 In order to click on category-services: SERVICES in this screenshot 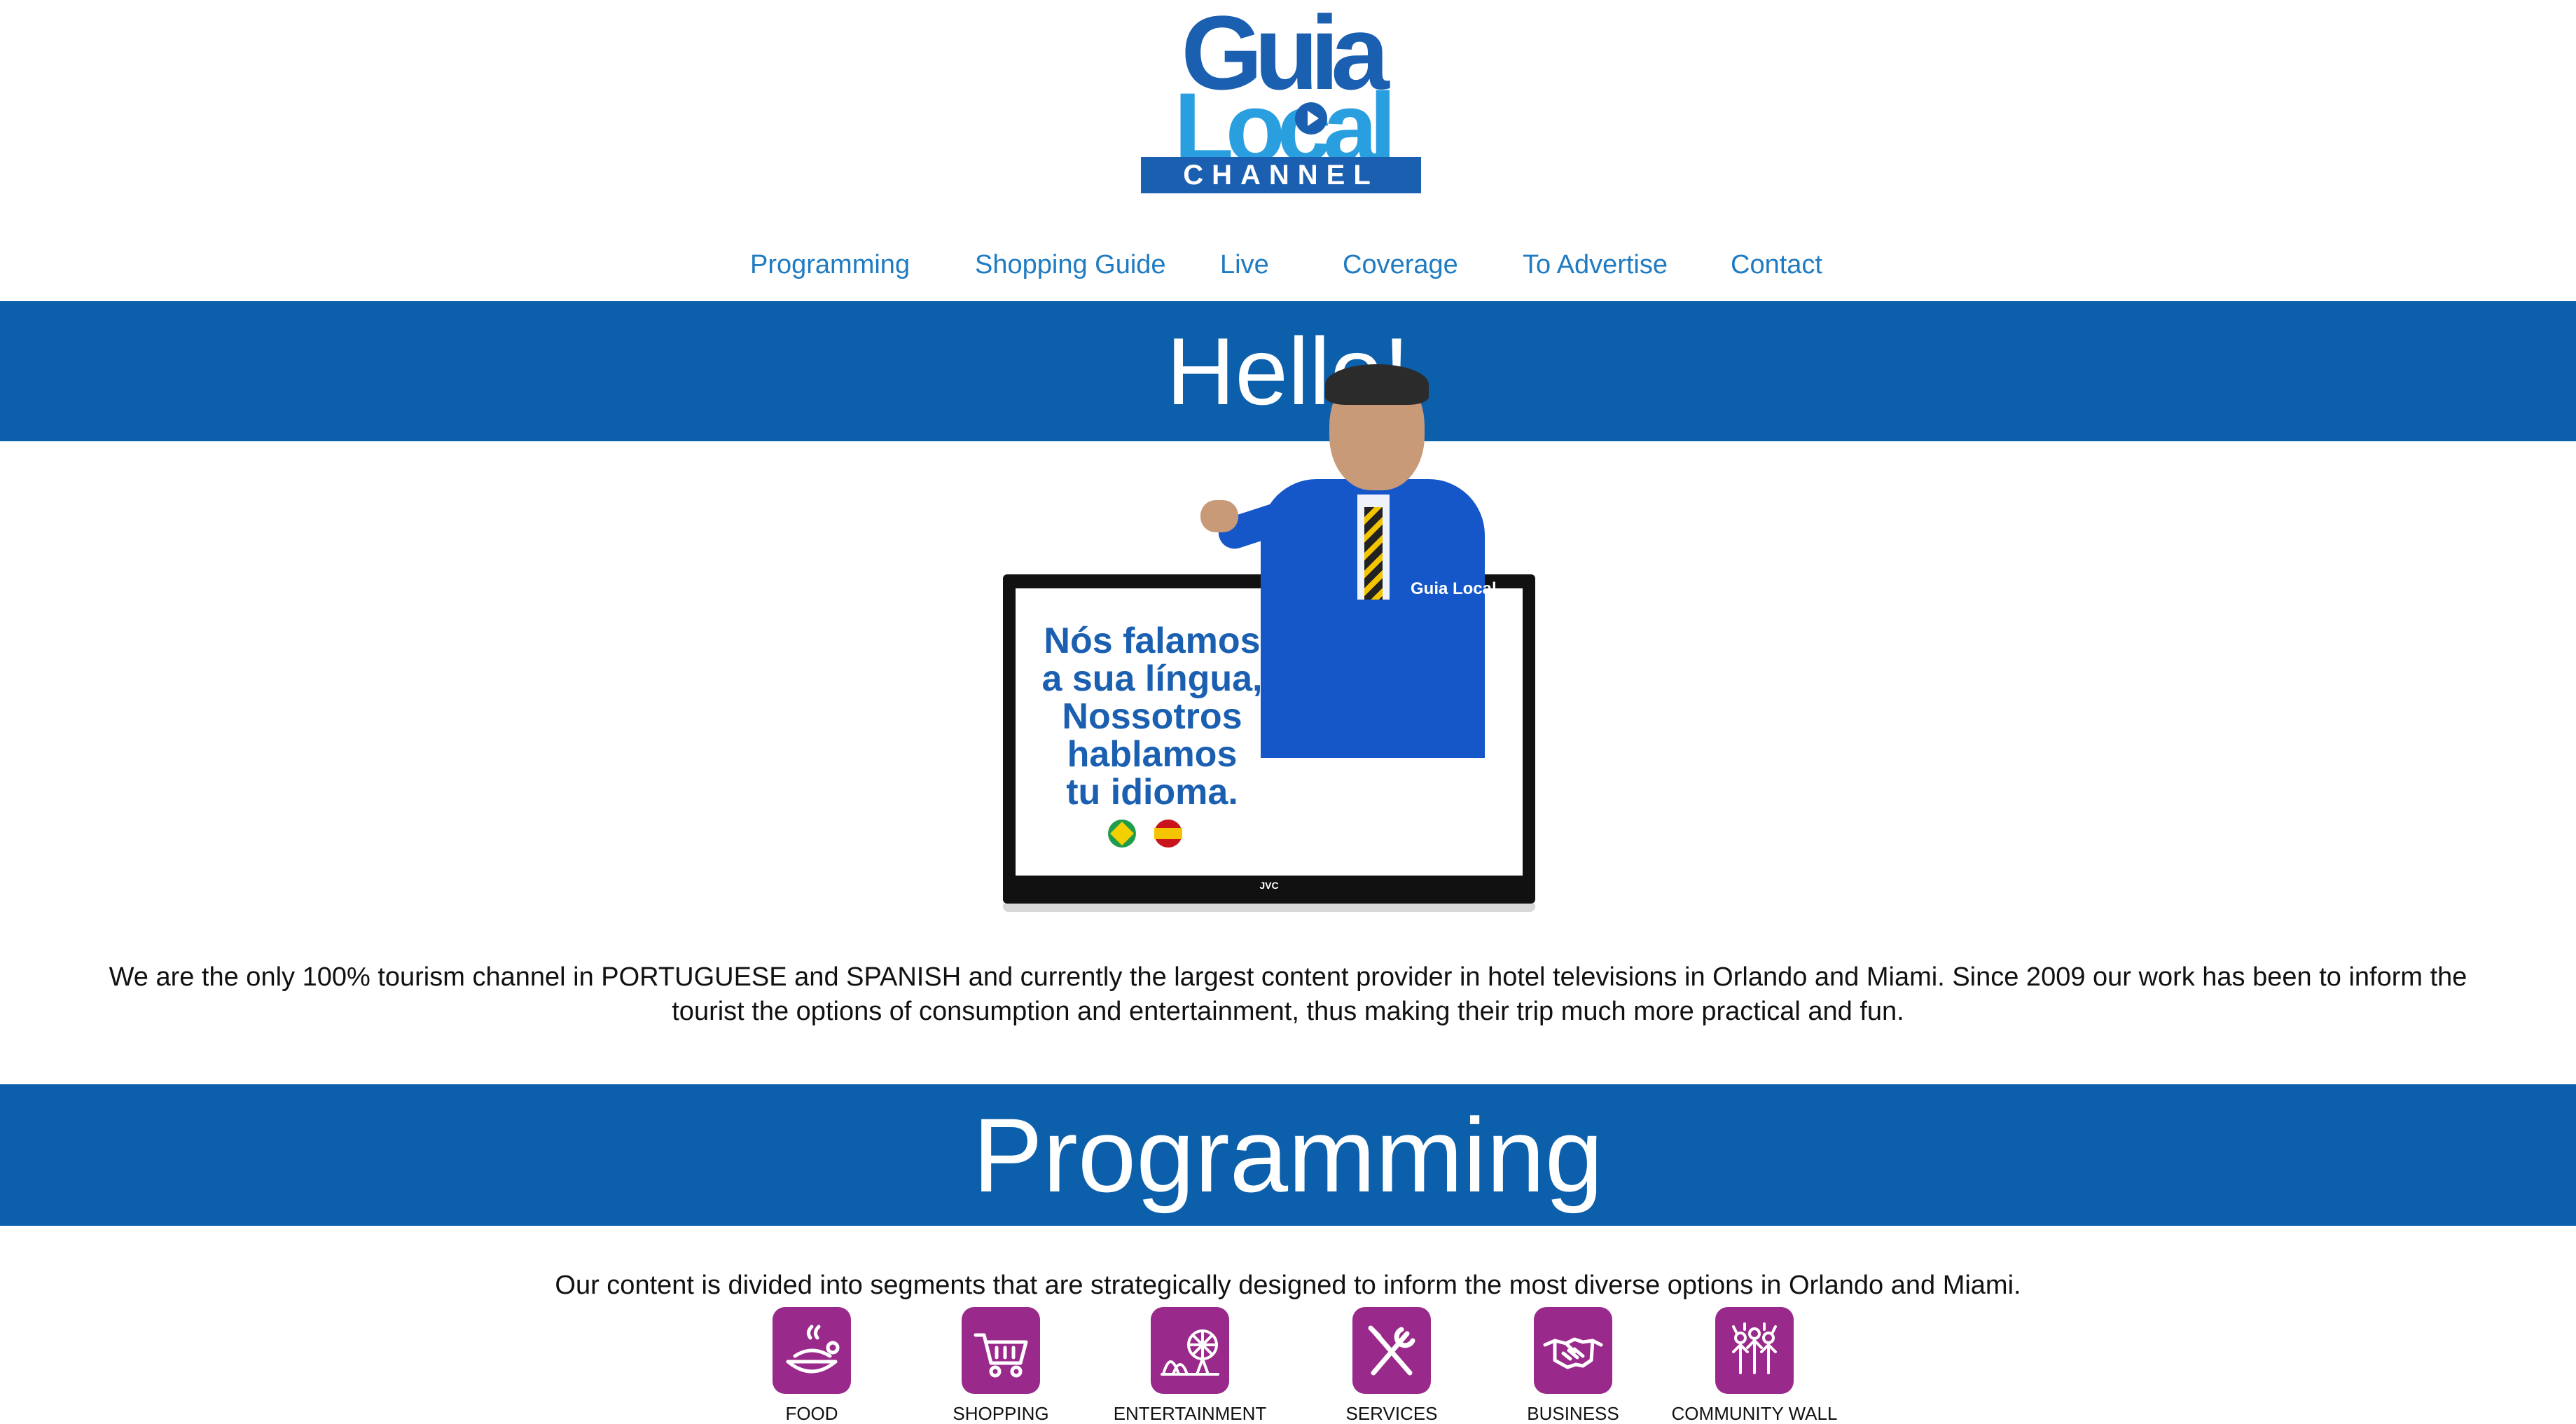, I will do `click(1391, 1365)`.